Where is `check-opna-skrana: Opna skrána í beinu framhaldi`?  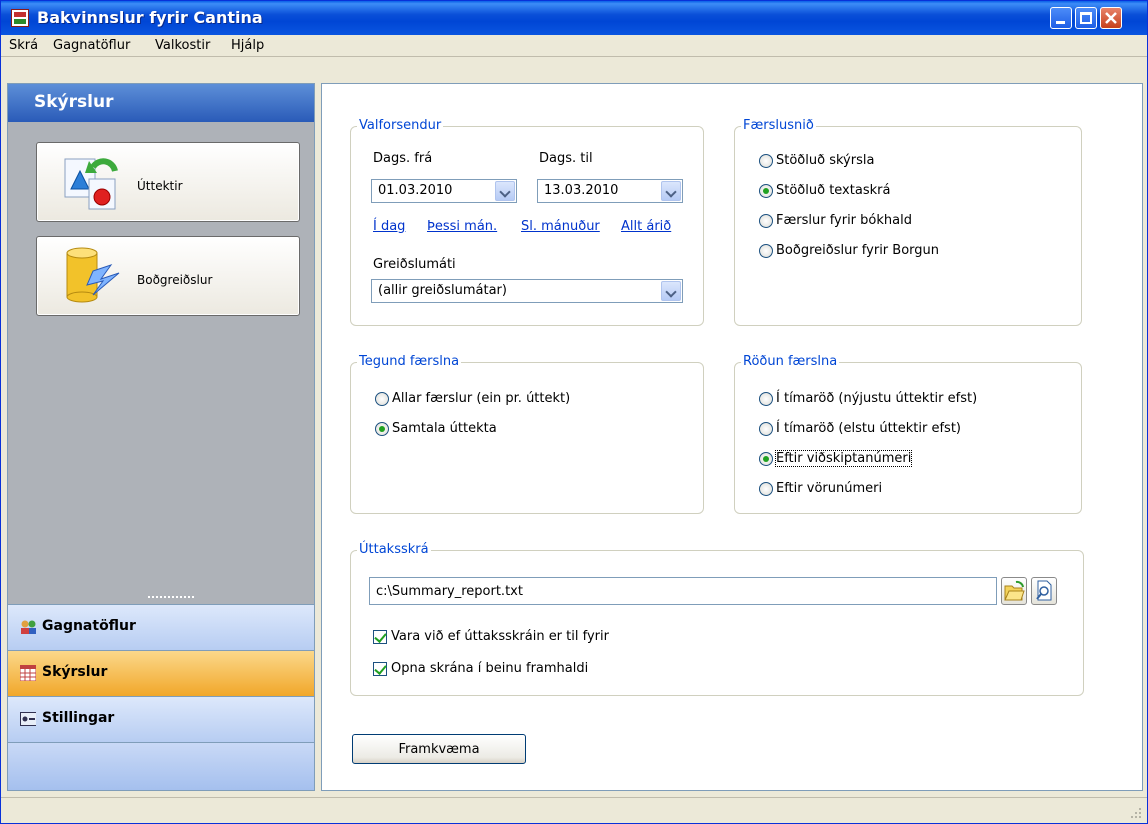 check-opna-skrana: Opna skrána í beinu framhaldi is located at coordinates (480, 668).